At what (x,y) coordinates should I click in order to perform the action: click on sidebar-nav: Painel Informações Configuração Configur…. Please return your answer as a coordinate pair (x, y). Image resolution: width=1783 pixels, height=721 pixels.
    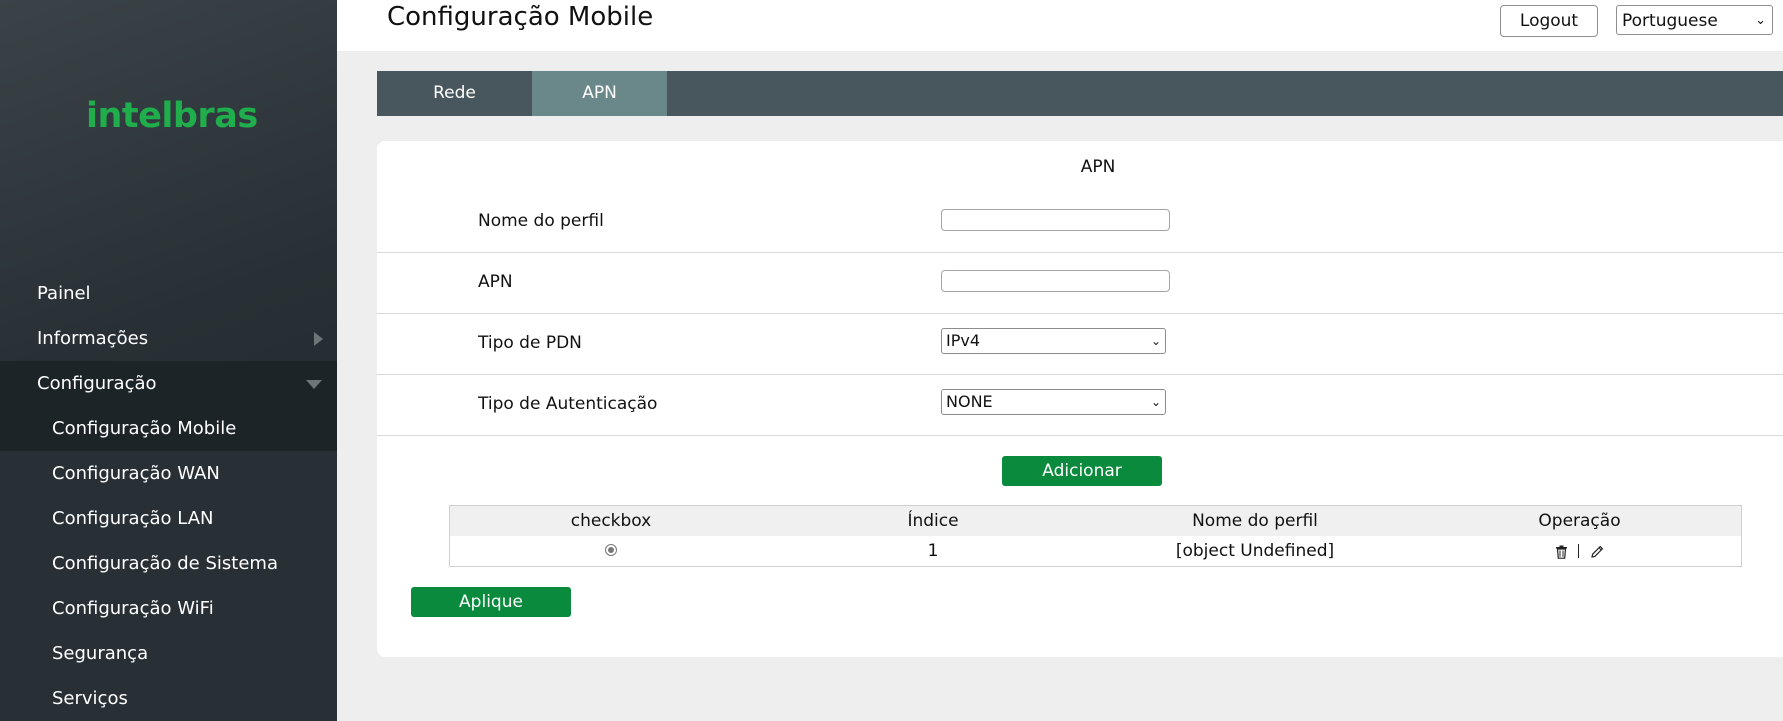
    Looking at the image, I should click on (168, 496).